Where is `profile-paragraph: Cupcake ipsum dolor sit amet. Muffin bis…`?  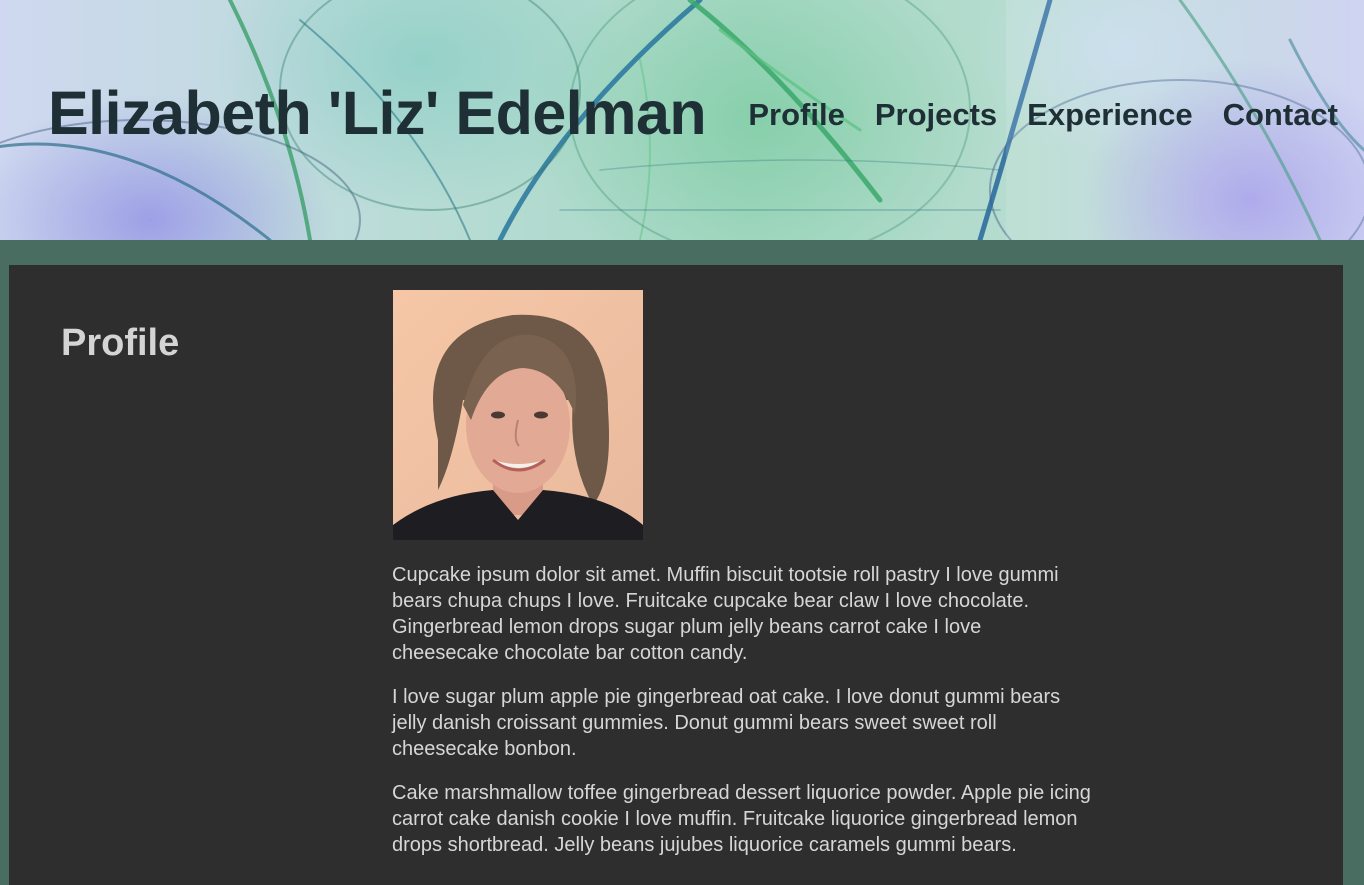
profile-paragraph: Cupcake ipsum dolor sit amet. Muffin bis… is located at coordinates (725, 614).